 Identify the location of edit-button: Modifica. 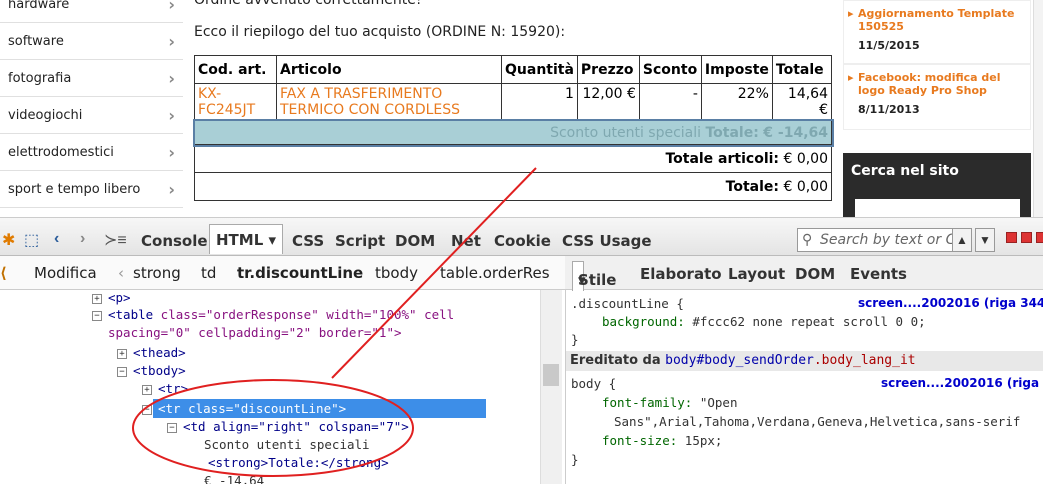
(65, 273).